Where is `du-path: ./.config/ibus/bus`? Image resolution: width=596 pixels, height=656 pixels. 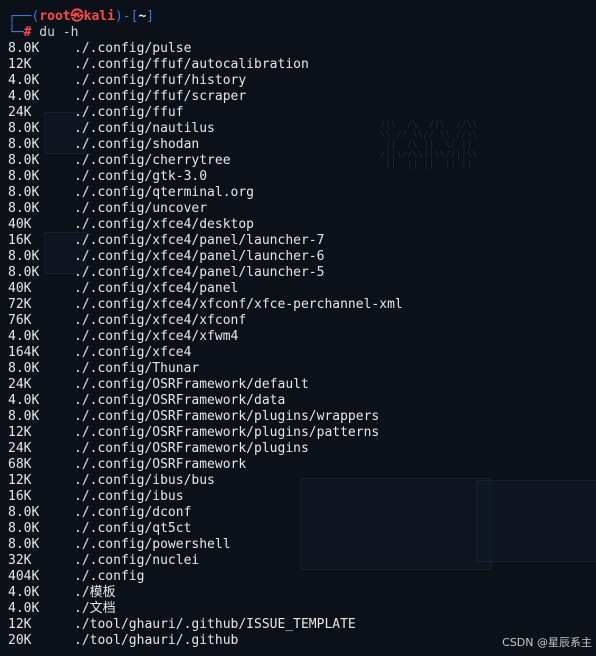 du-path: ./.config/ibus/bus is located at coordinates (144, 480).